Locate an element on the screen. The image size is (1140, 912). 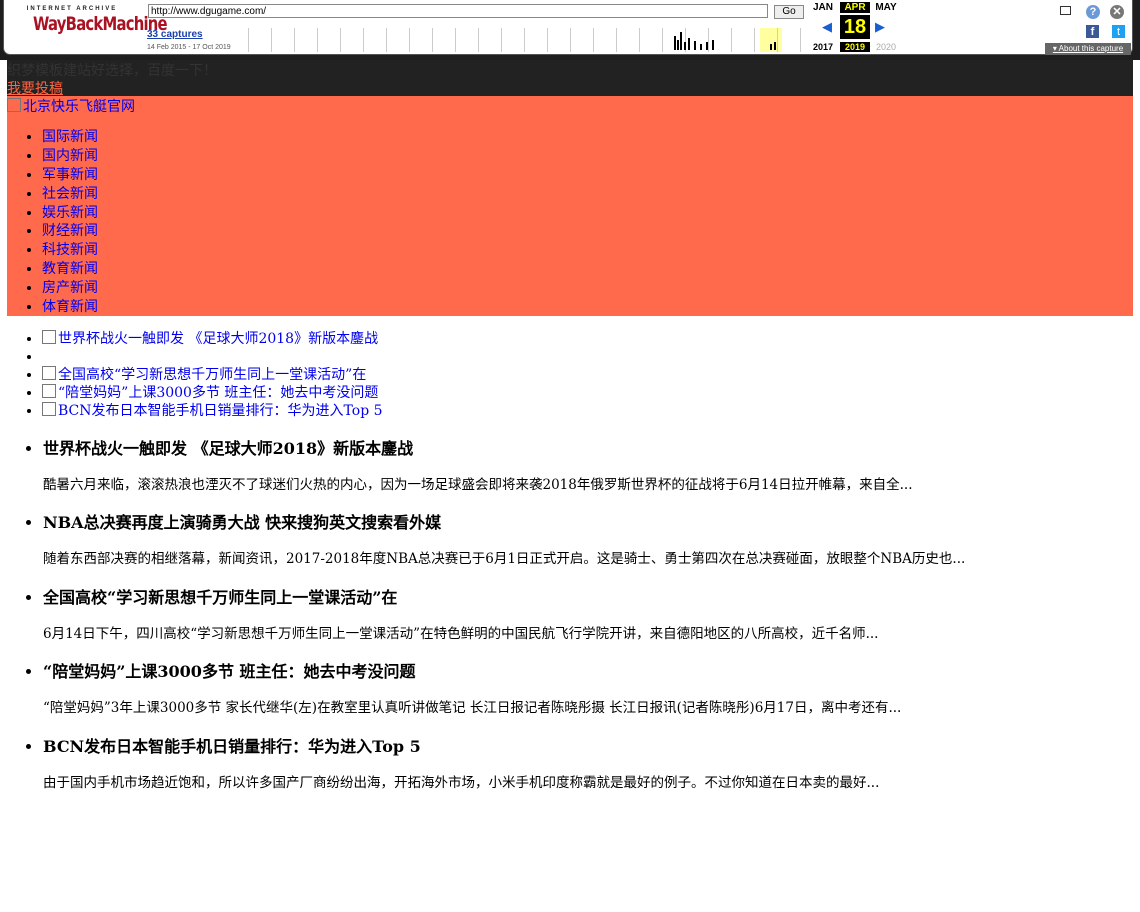
about-capture-button: ▾ About this capture is located at coordinates (1088, 49).